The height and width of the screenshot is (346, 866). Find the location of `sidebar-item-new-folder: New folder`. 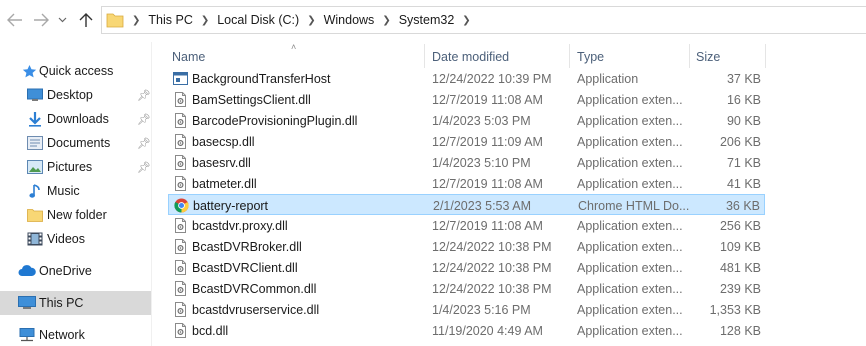

sidebar-item-new-folder: New folder is located at coordinates (75, 215).